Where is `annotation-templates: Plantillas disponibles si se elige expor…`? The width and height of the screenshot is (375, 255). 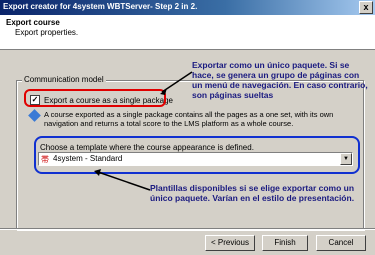
annotation-templates: Plantillas disponibles si se elige expor… is located at coordinates (252, 193).